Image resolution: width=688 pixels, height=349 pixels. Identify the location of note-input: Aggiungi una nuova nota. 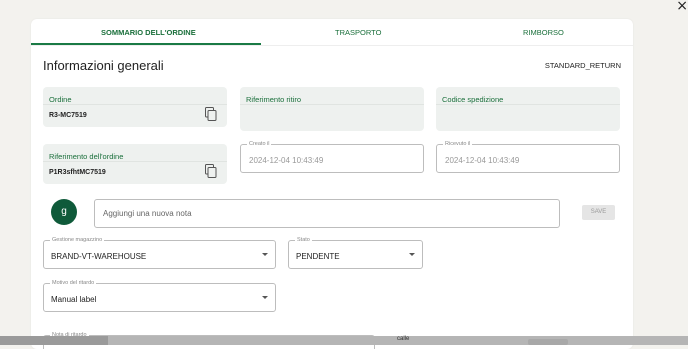
(327, 213).